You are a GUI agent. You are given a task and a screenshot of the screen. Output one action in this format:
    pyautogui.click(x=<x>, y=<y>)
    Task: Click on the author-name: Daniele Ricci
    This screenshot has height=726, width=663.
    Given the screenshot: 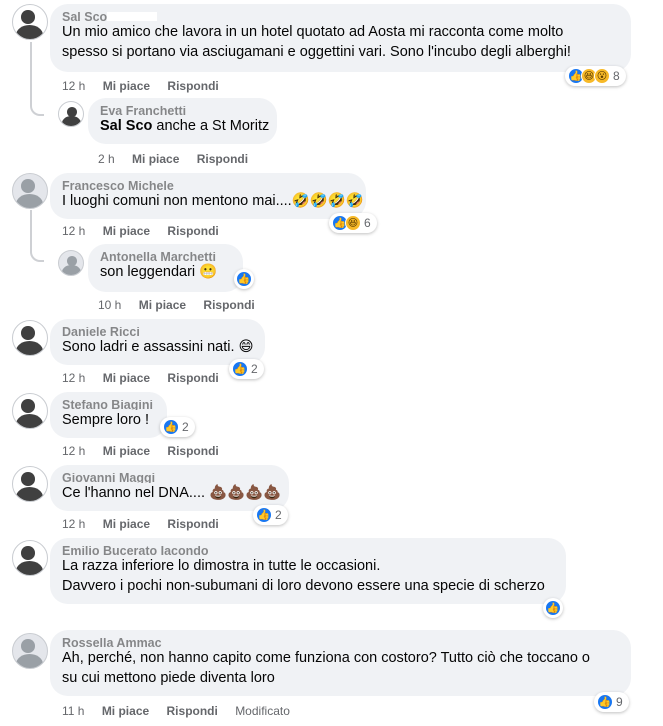 What is the action you would take?
    pyautogui.click(x=157, y=332)
    